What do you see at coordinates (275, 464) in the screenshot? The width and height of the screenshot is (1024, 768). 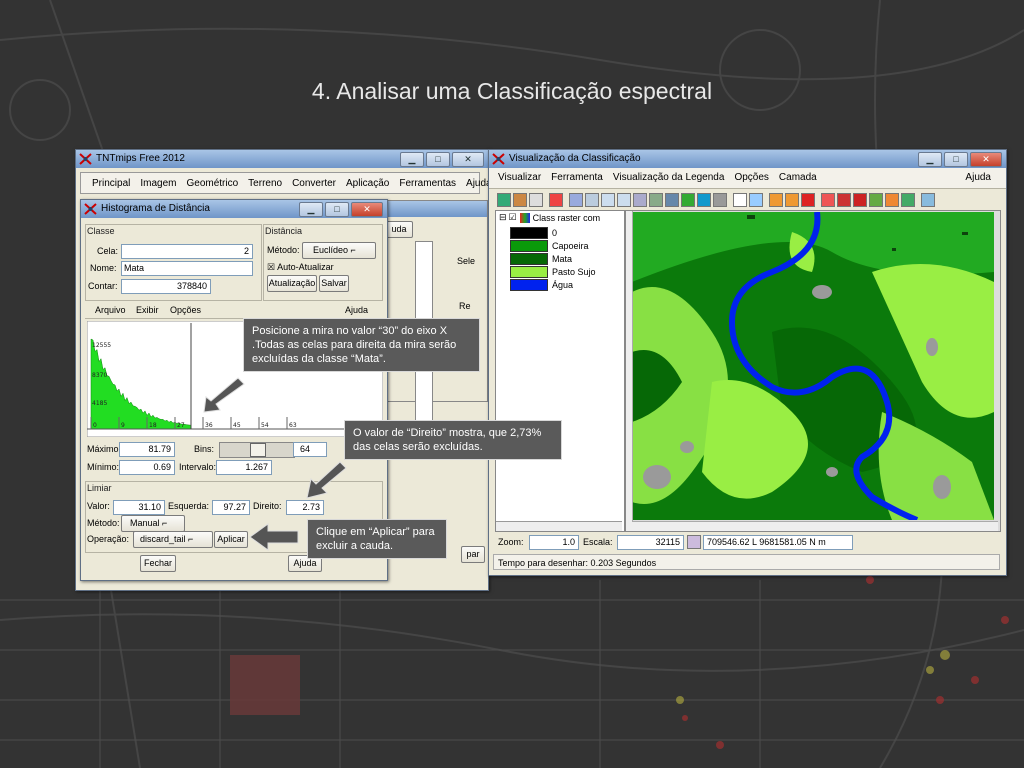 I see `callout-arrows` at bounding box center [275, 464].